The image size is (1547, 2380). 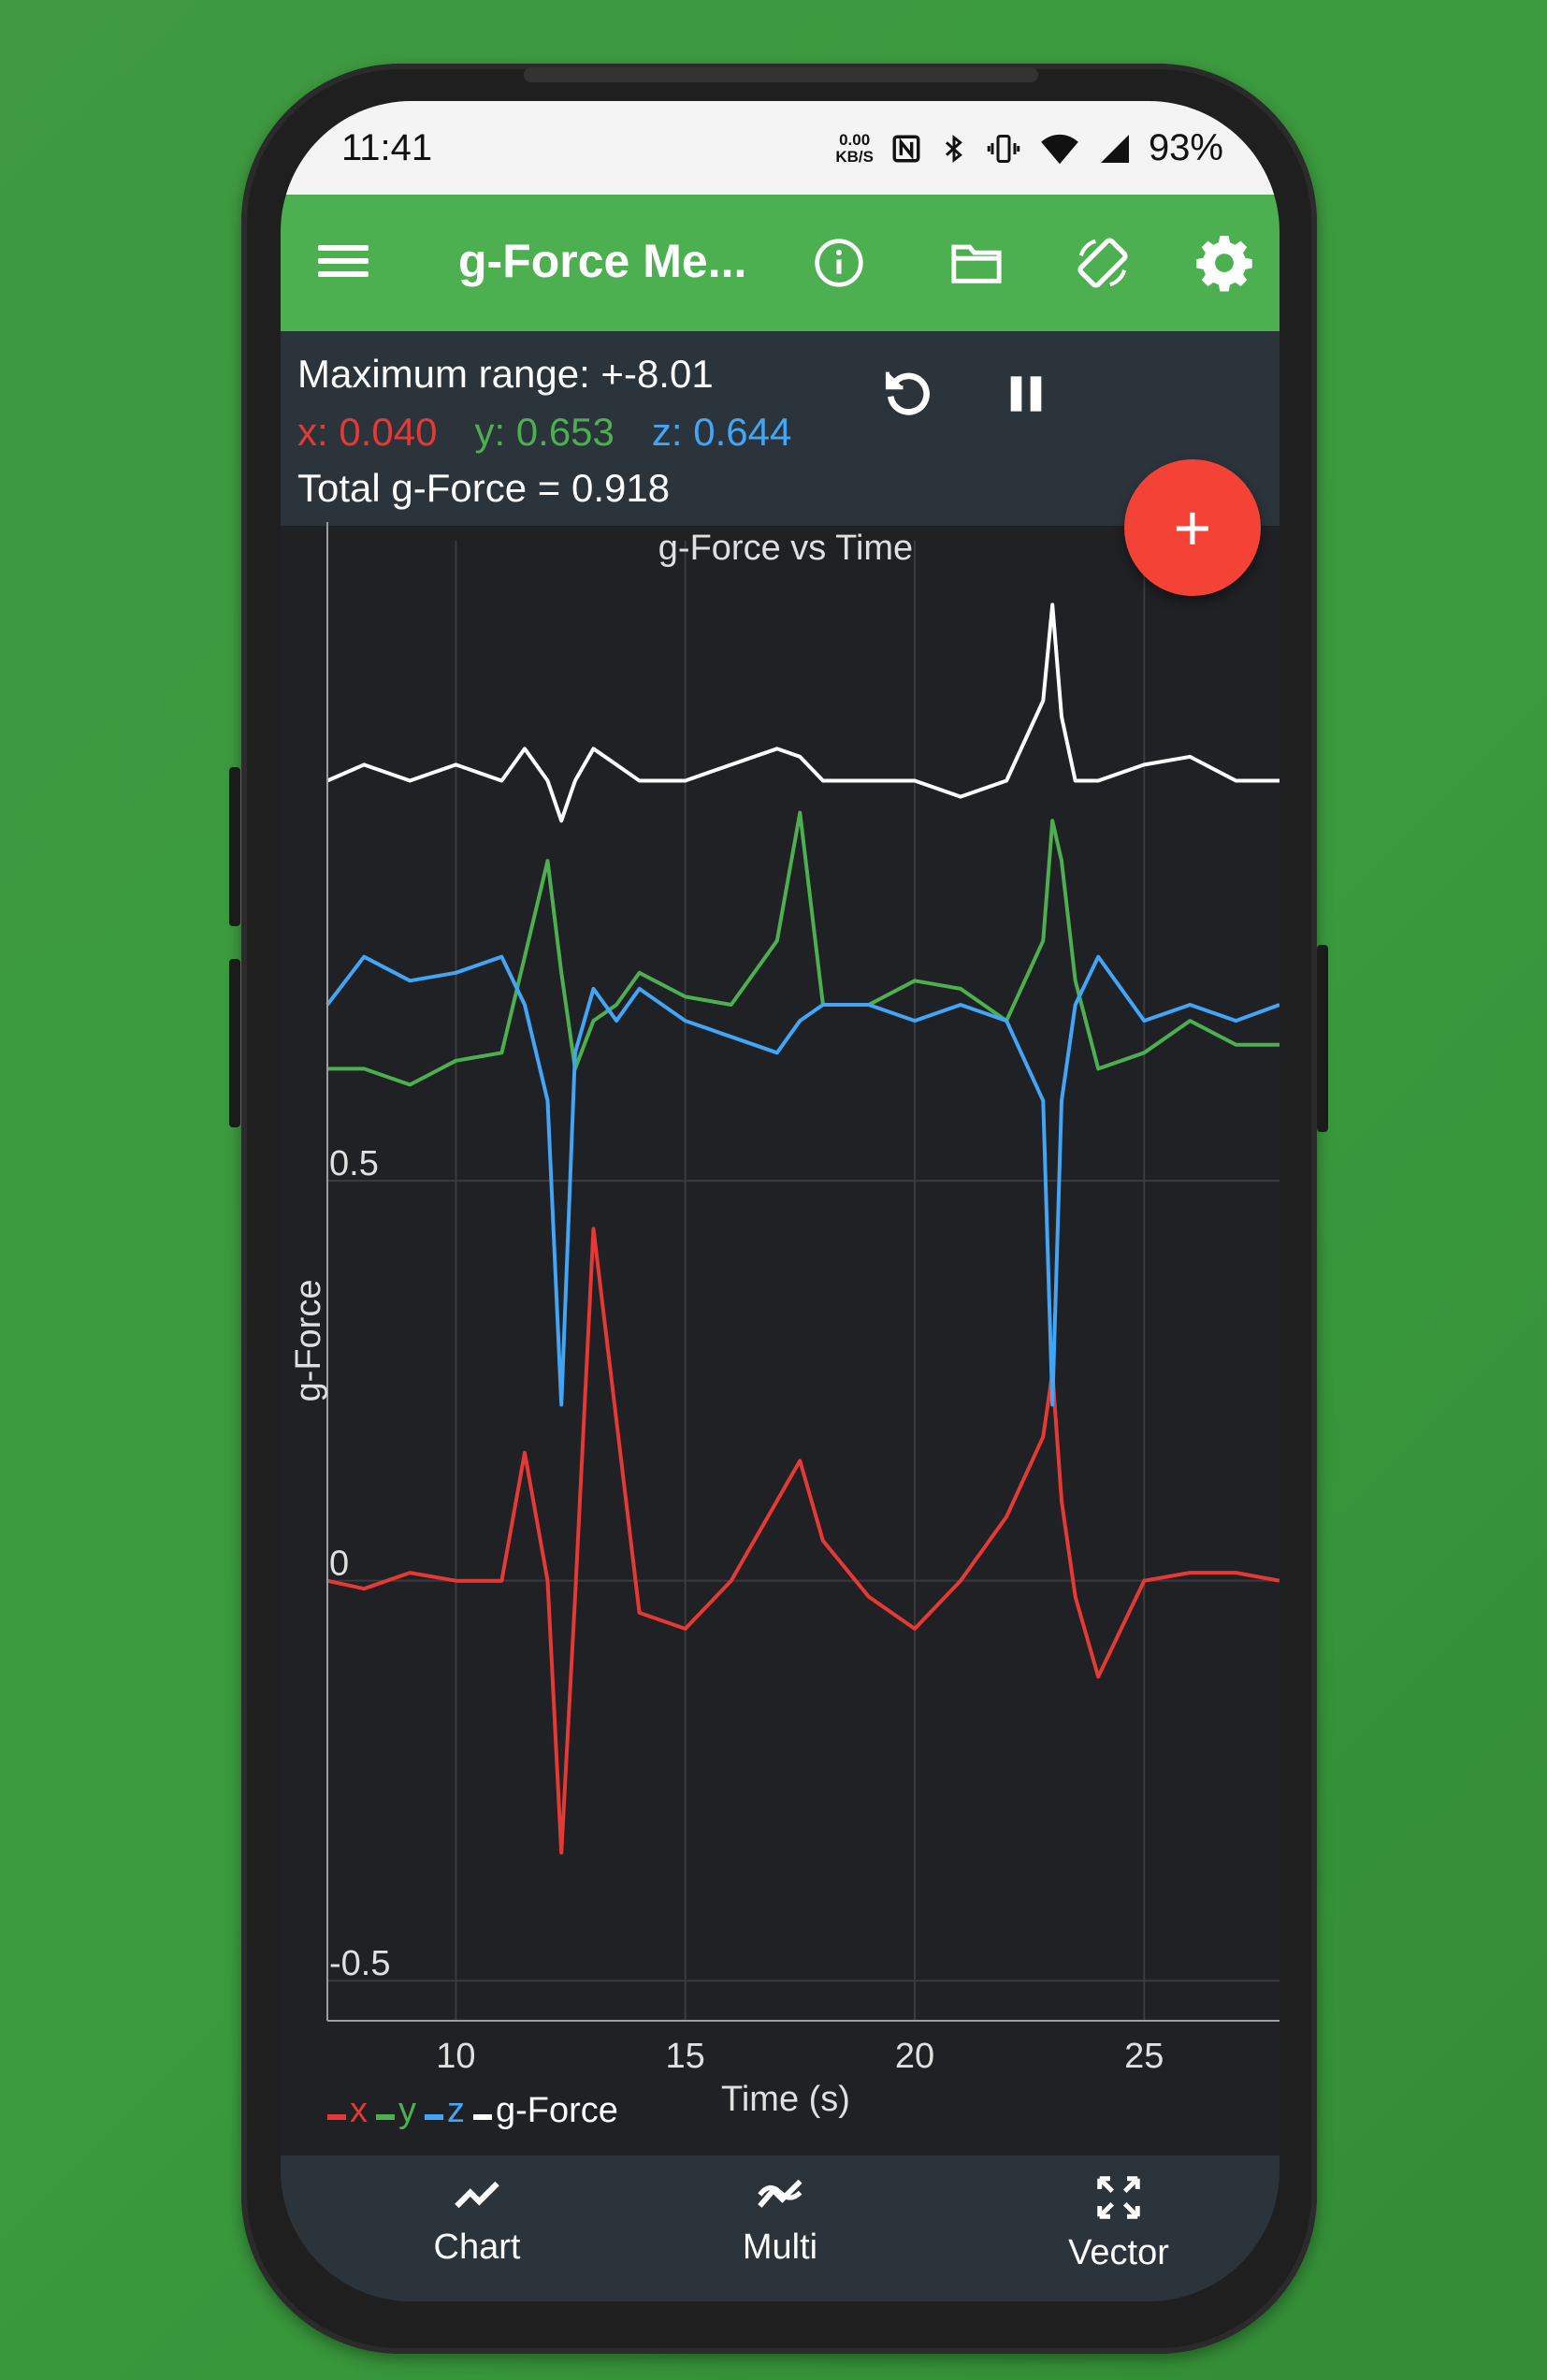 I want to click on x-axis-label: Time (s), so click(x=785, y=2099).